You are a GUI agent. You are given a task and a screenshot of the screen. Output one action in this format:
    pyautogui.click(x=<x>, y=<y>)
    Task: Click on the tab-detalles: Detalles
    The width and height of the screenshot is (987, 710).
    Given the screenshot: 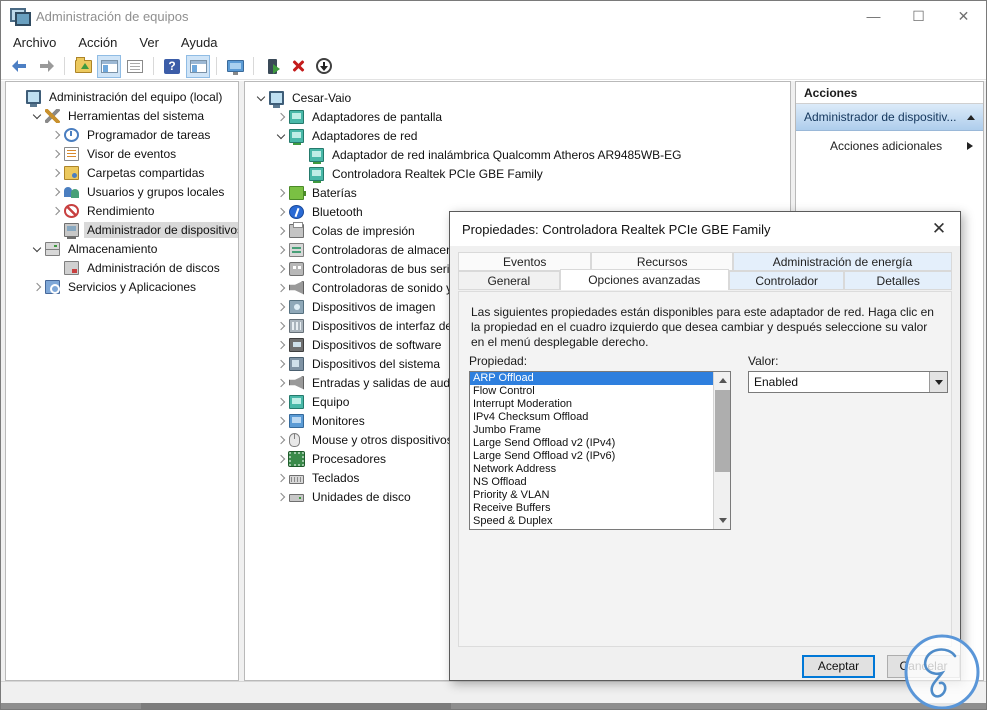 What is the action you would take?
    pyautogui.click(x=898, y=280)
    